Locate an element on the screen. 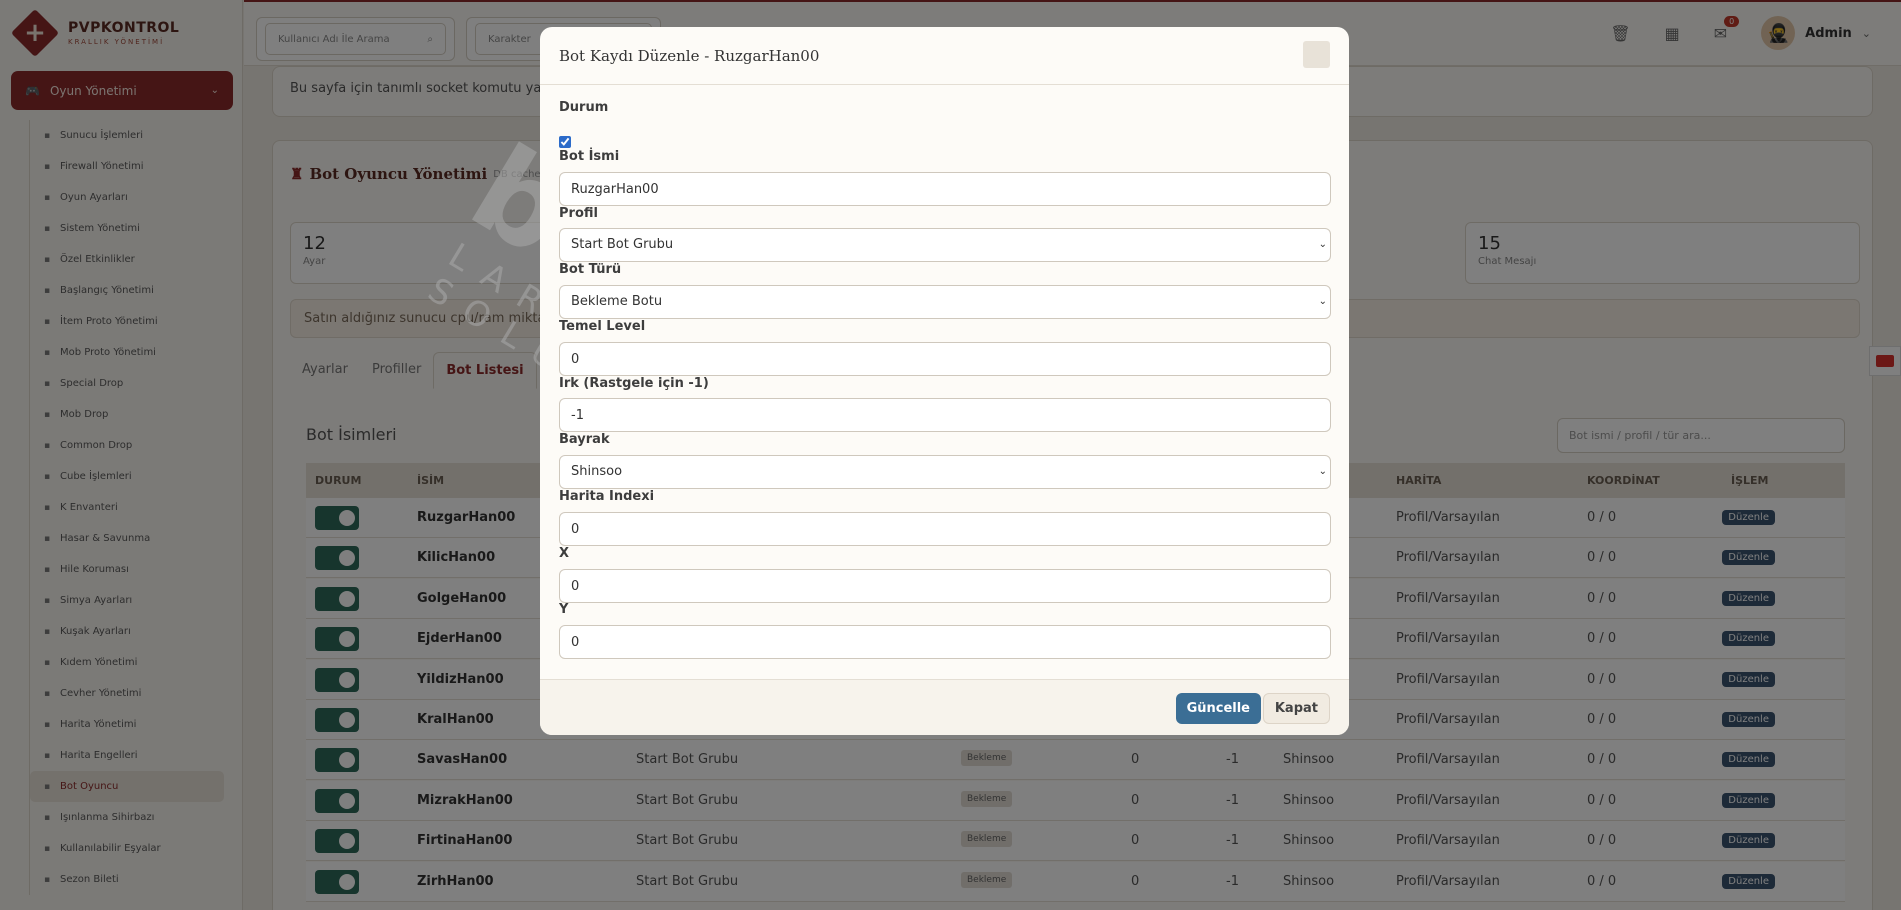  bot-type-select-value: Bekleme Botu is located at coordinates (617, 301).